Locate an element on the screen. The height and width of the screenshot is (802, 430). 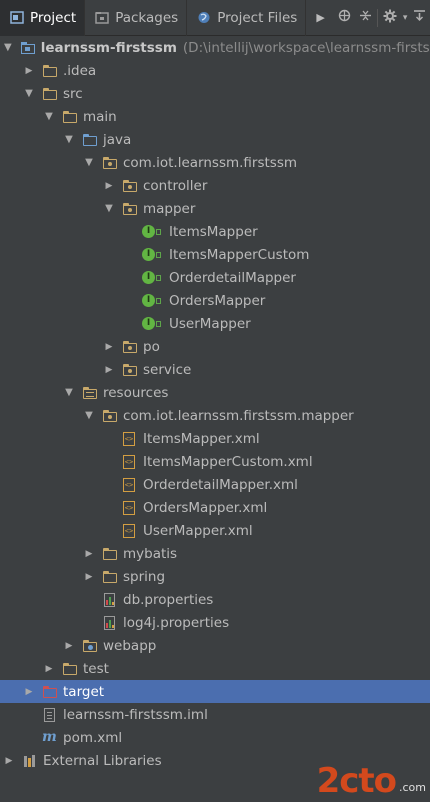
tree-node: ▼ resources is located at coordinates (215, 392).